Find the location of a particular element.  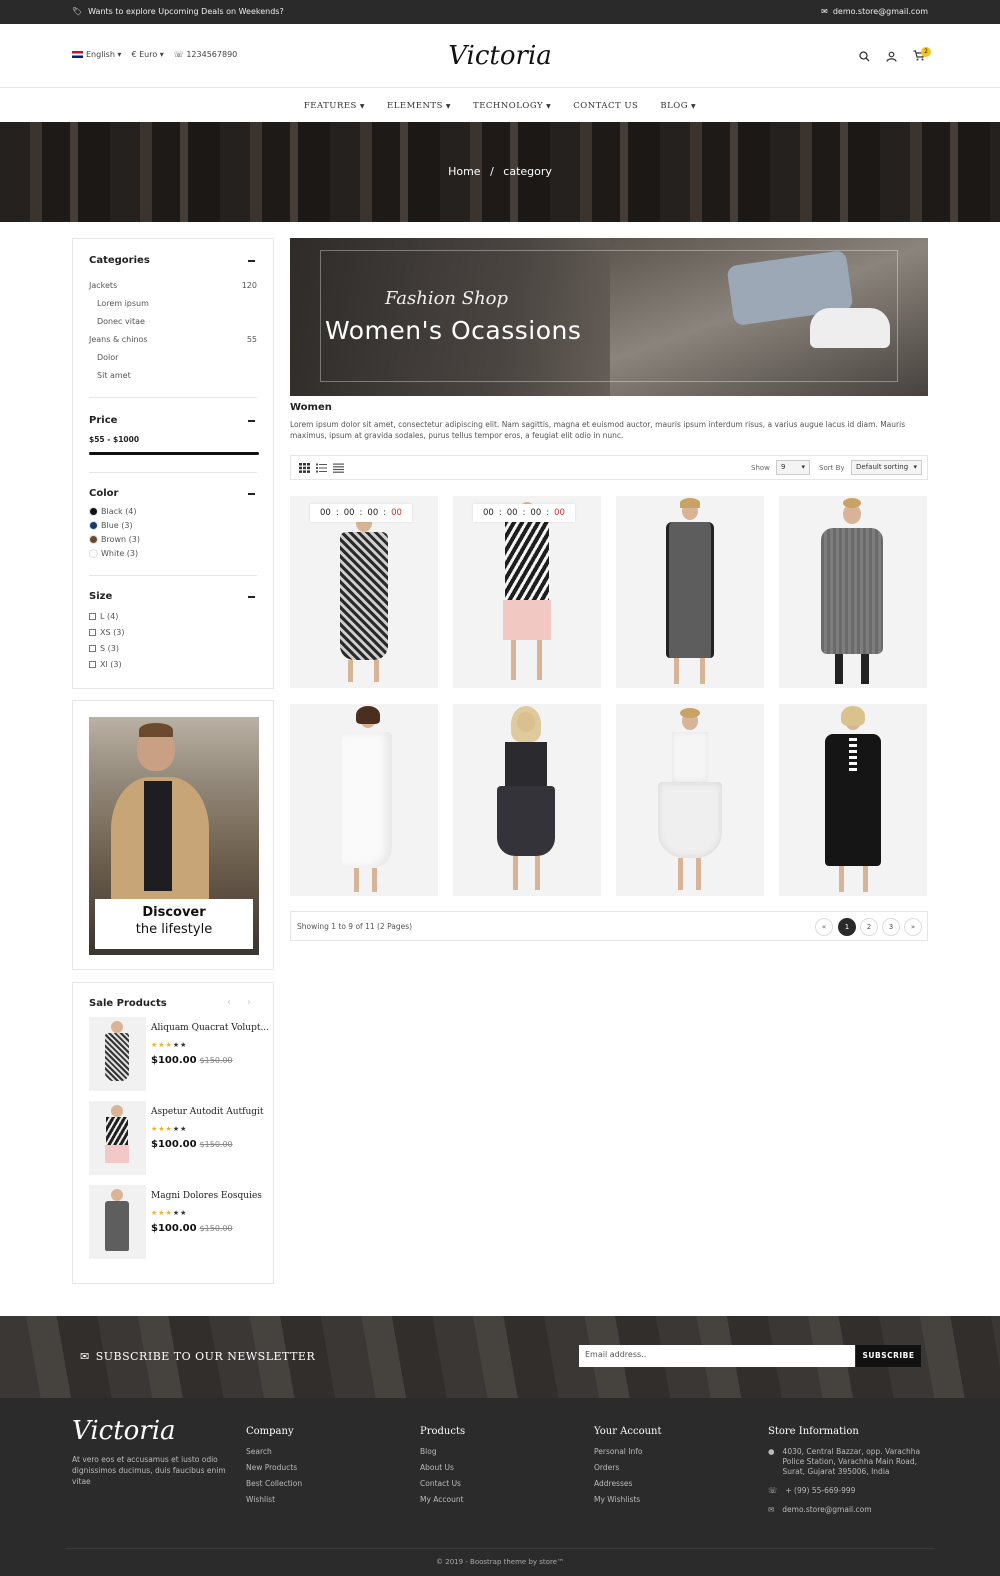

color-blue: Blue (3) is located at coordinates (111, 525).